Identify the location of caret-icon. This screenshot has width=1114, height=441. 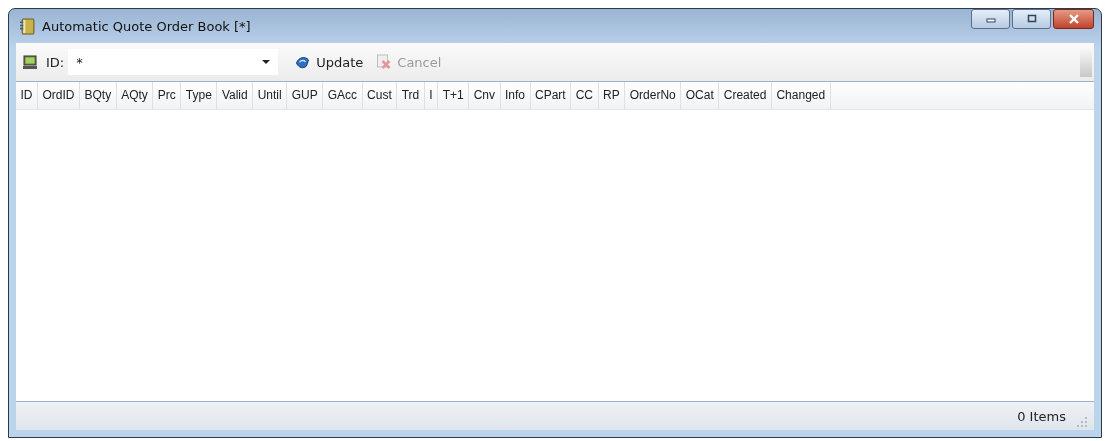
(266, 62).